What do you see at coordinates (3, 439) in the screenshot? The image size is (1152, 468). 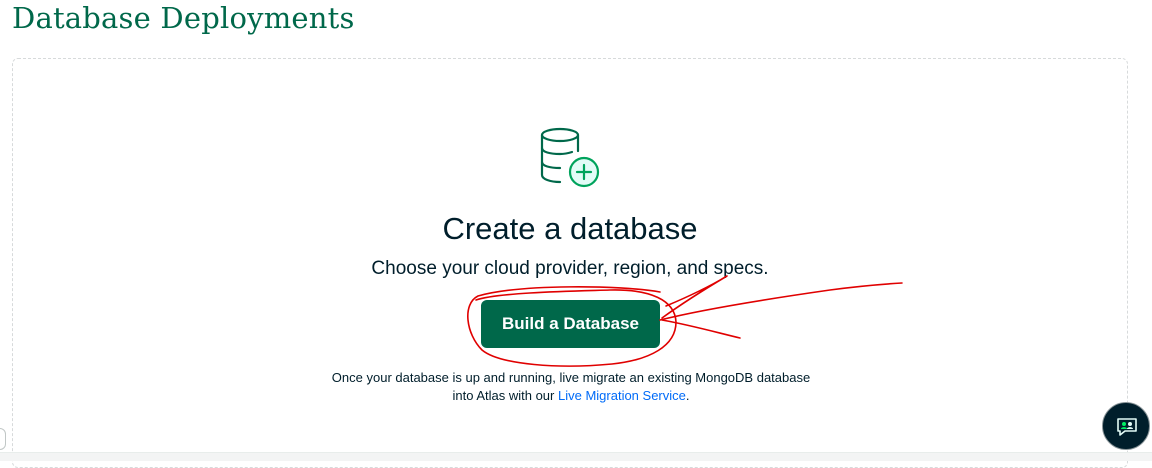 I see `scroll-handle` at bounding box center [3, 439].